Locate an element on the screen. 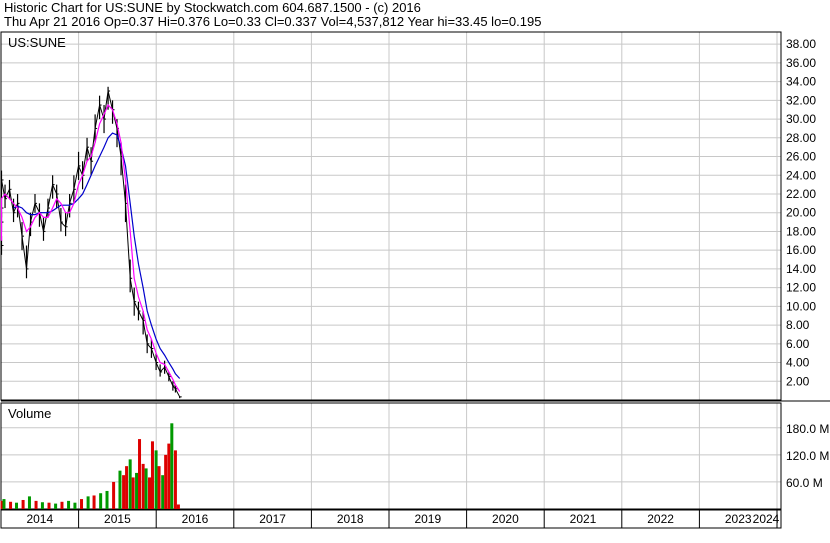 The width and height of the screenshot is (830, 543). price-tick-label: 34.00 is located at coordinates (801, 82).